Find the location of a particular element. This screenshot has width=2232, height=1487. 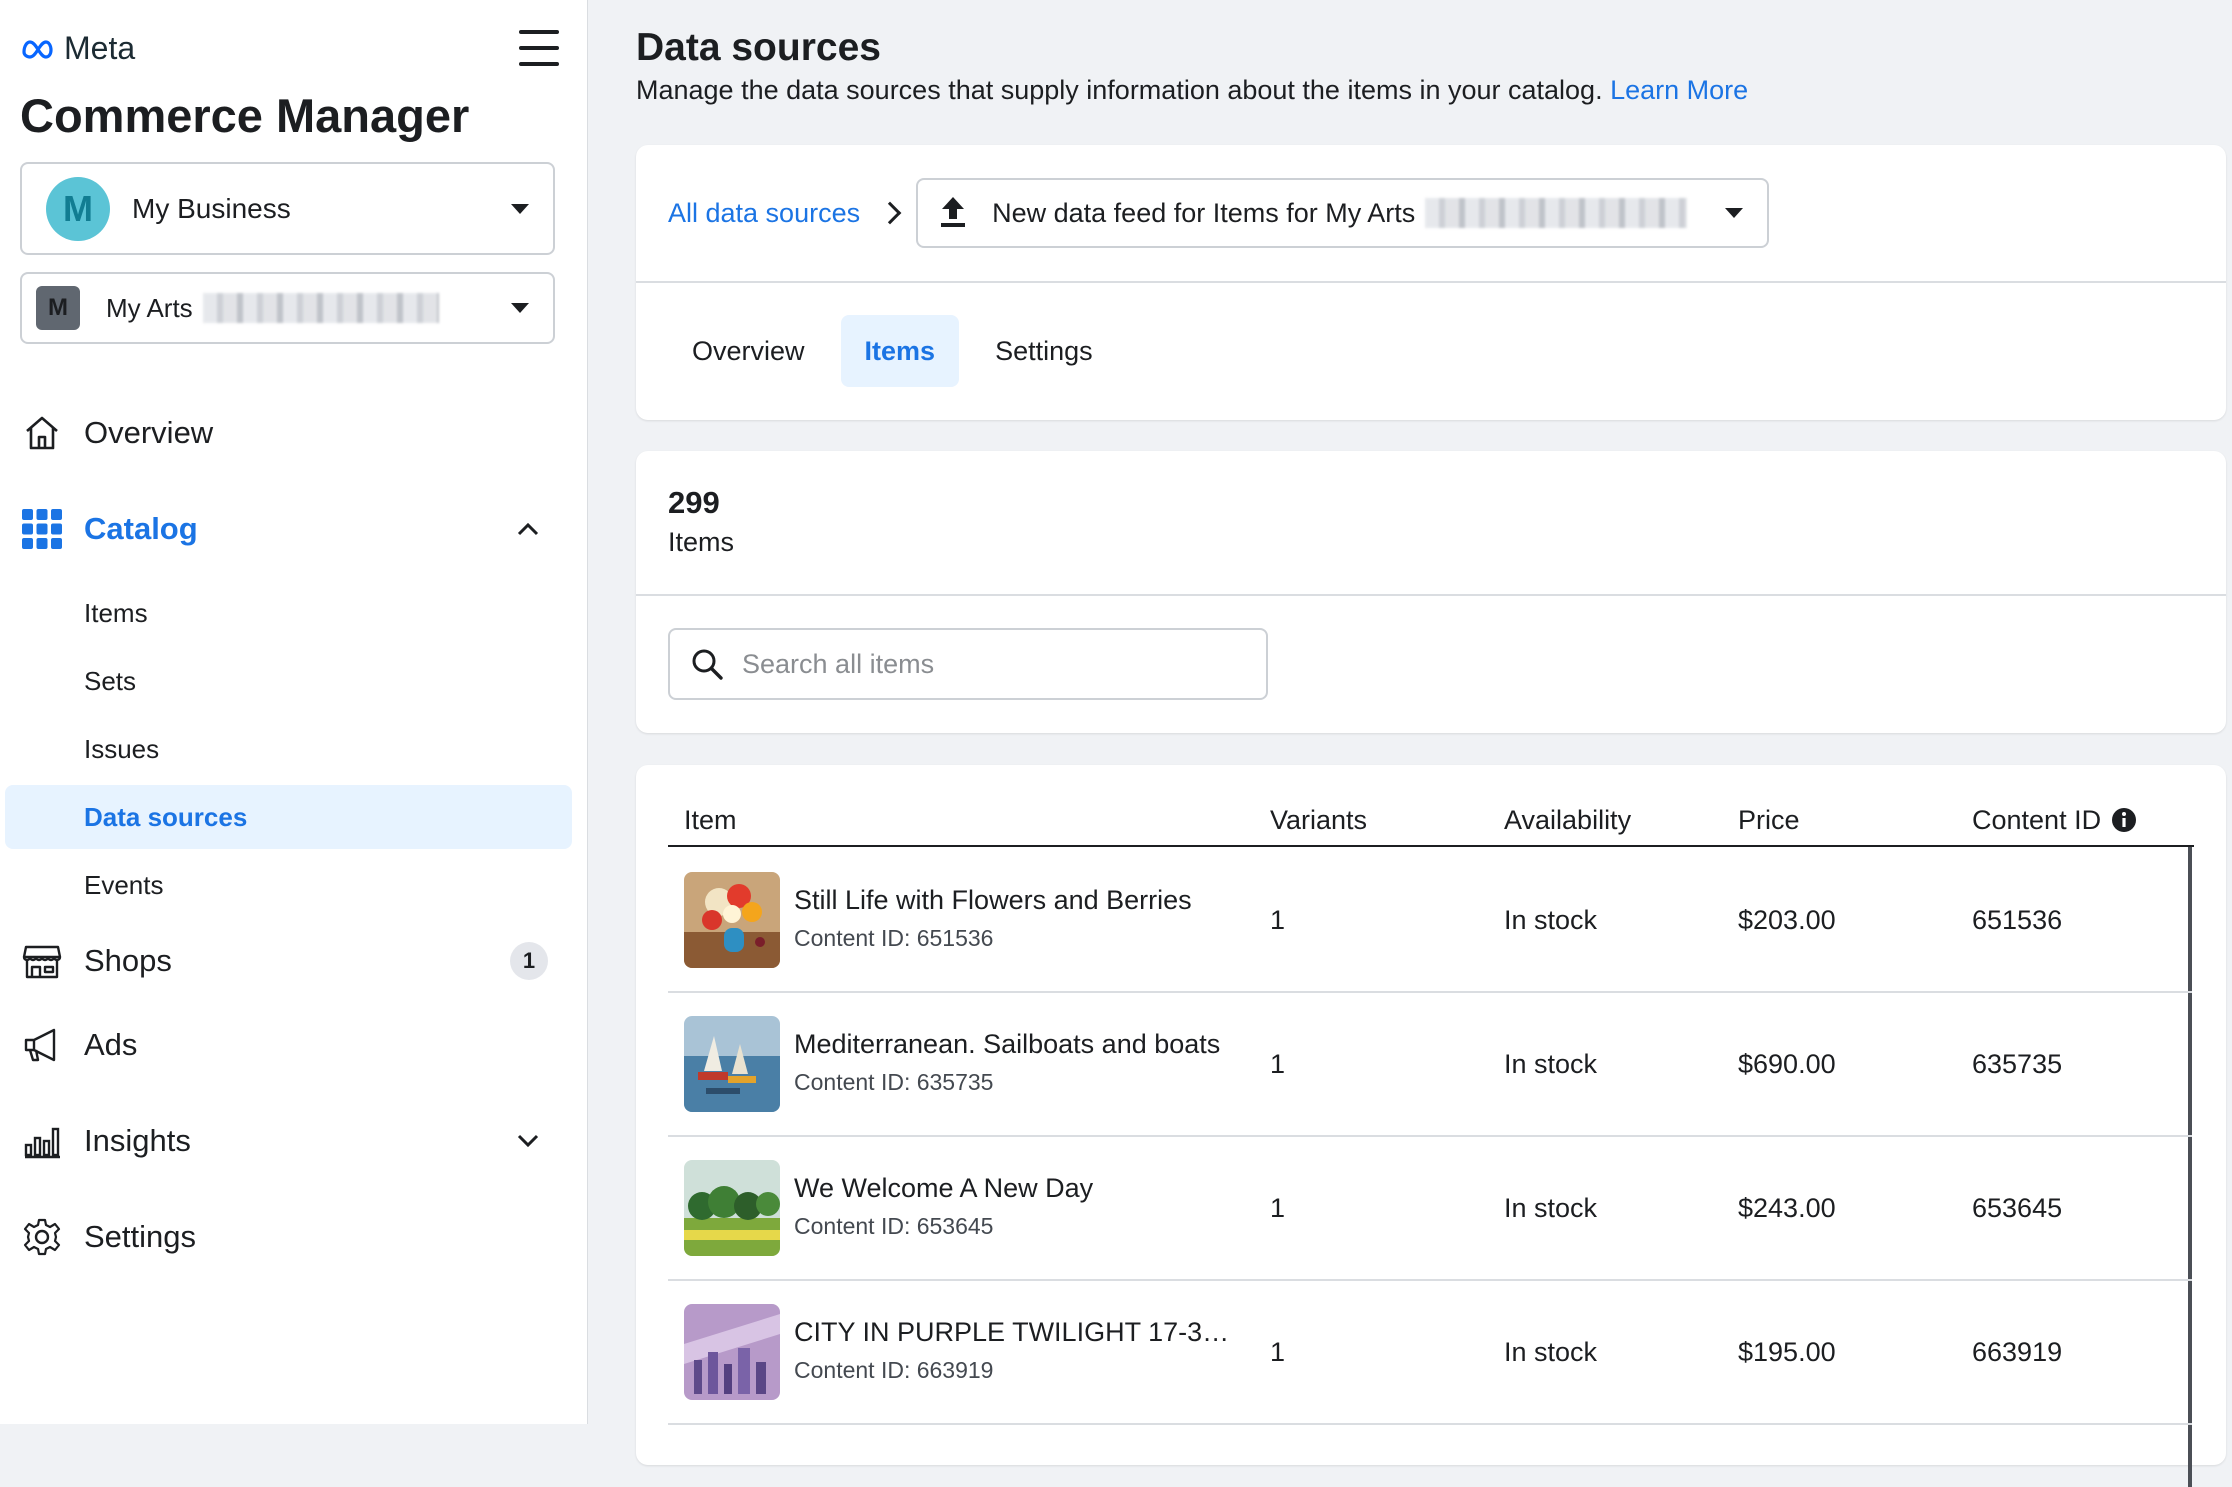

tab-items: Items is located at coordinates (900, 351).